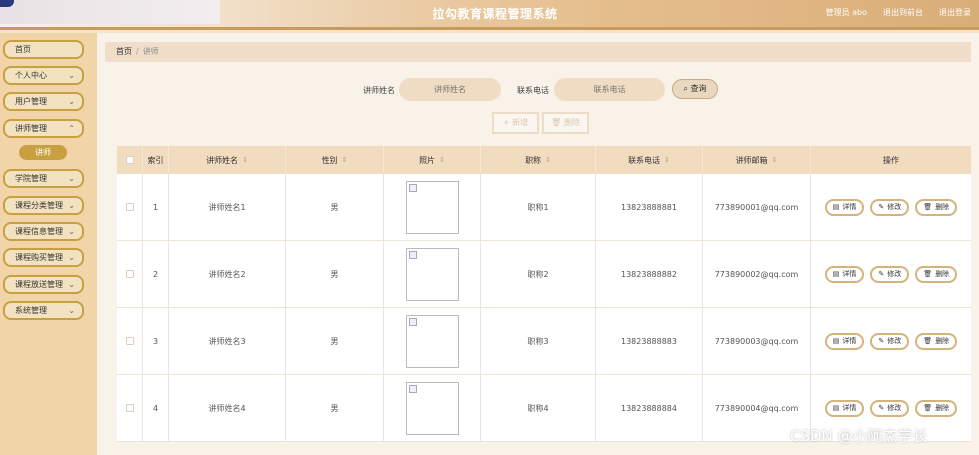 This screenshot has height=455, width=979. Describe the element at coordinates (156, 160) in the screenshot. I see `column-index: 索引` at that location.